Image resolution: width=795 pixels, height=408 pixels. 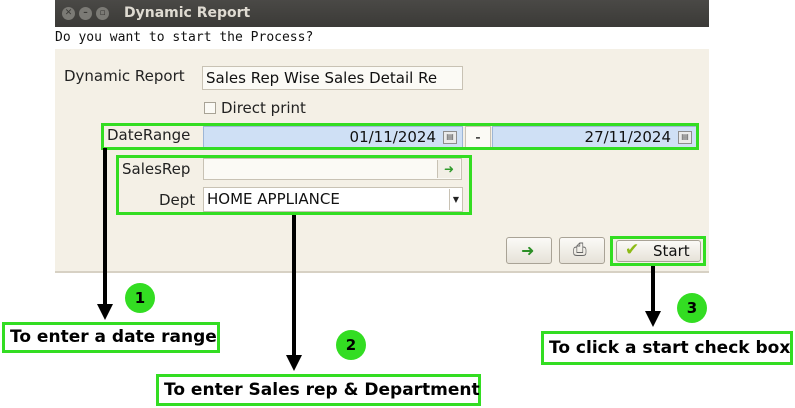 What do you see at coordinates (294, 363) in the screenshot?
I see `arrow-2-head` at bounding box center [294, 363].